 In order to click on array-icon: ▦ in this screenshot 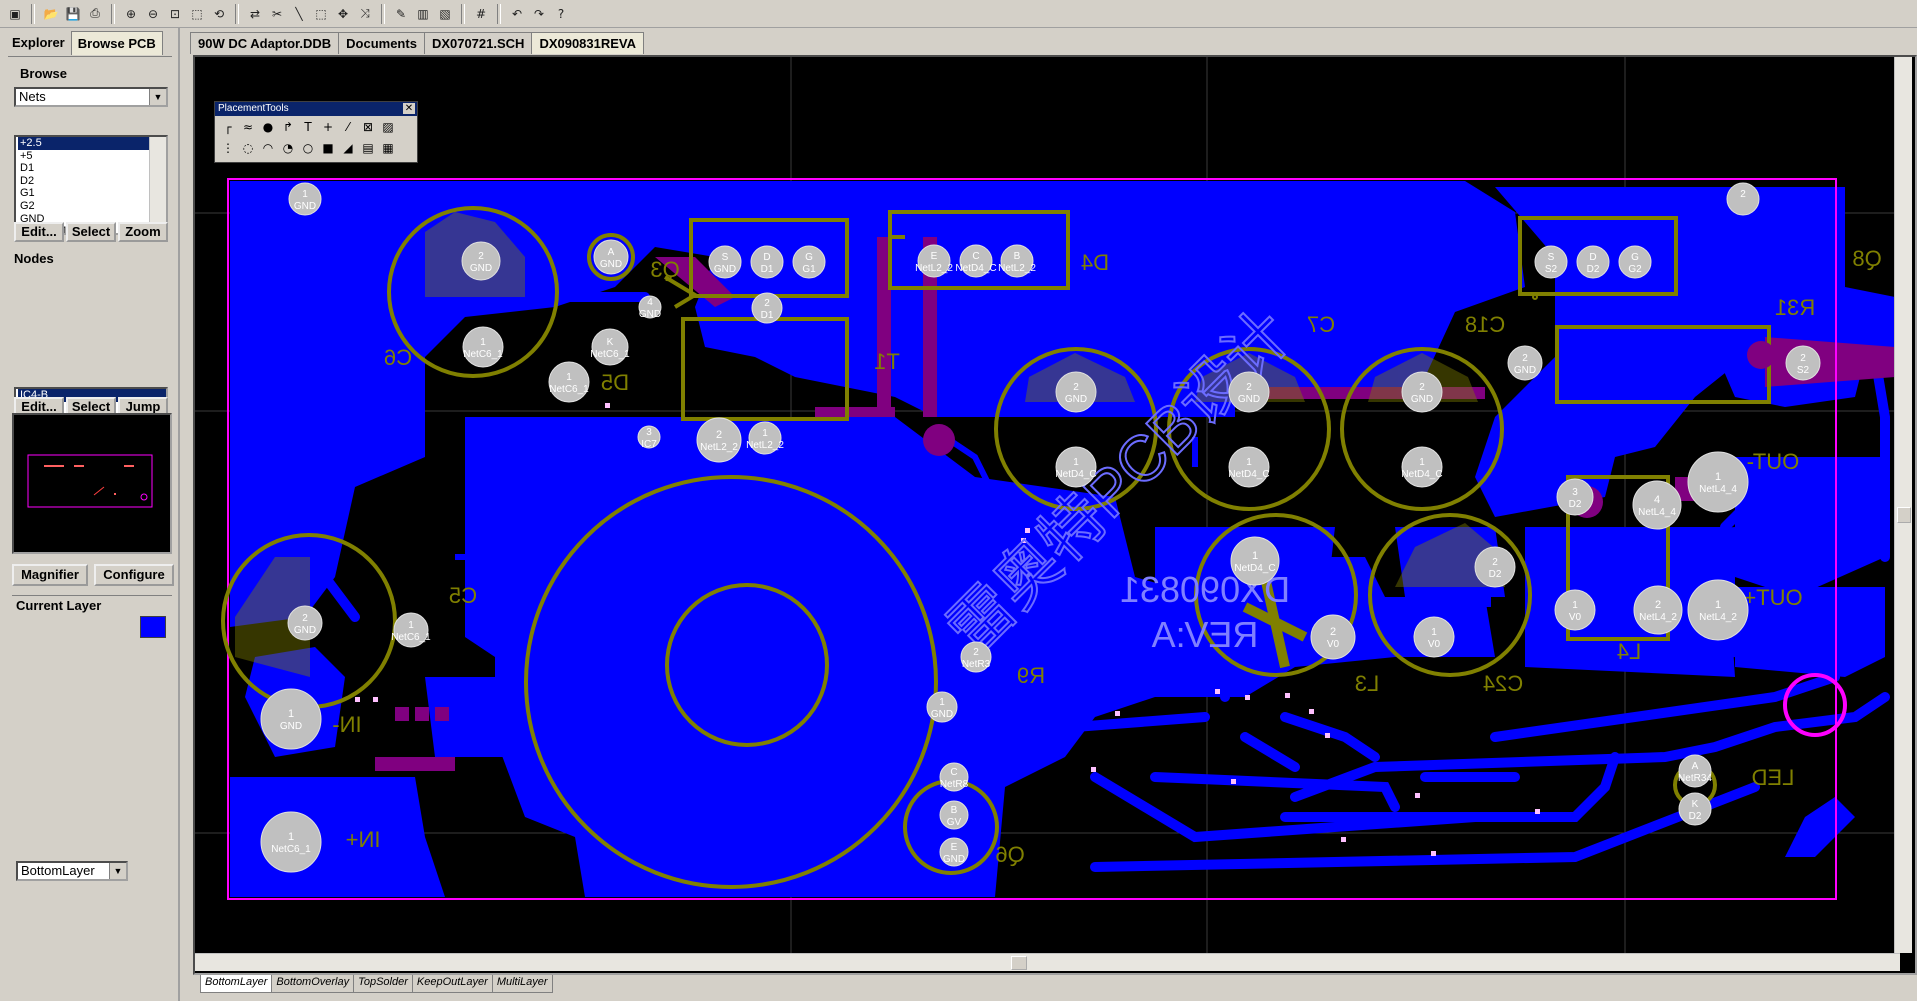, I will do `click(388, 148)`.